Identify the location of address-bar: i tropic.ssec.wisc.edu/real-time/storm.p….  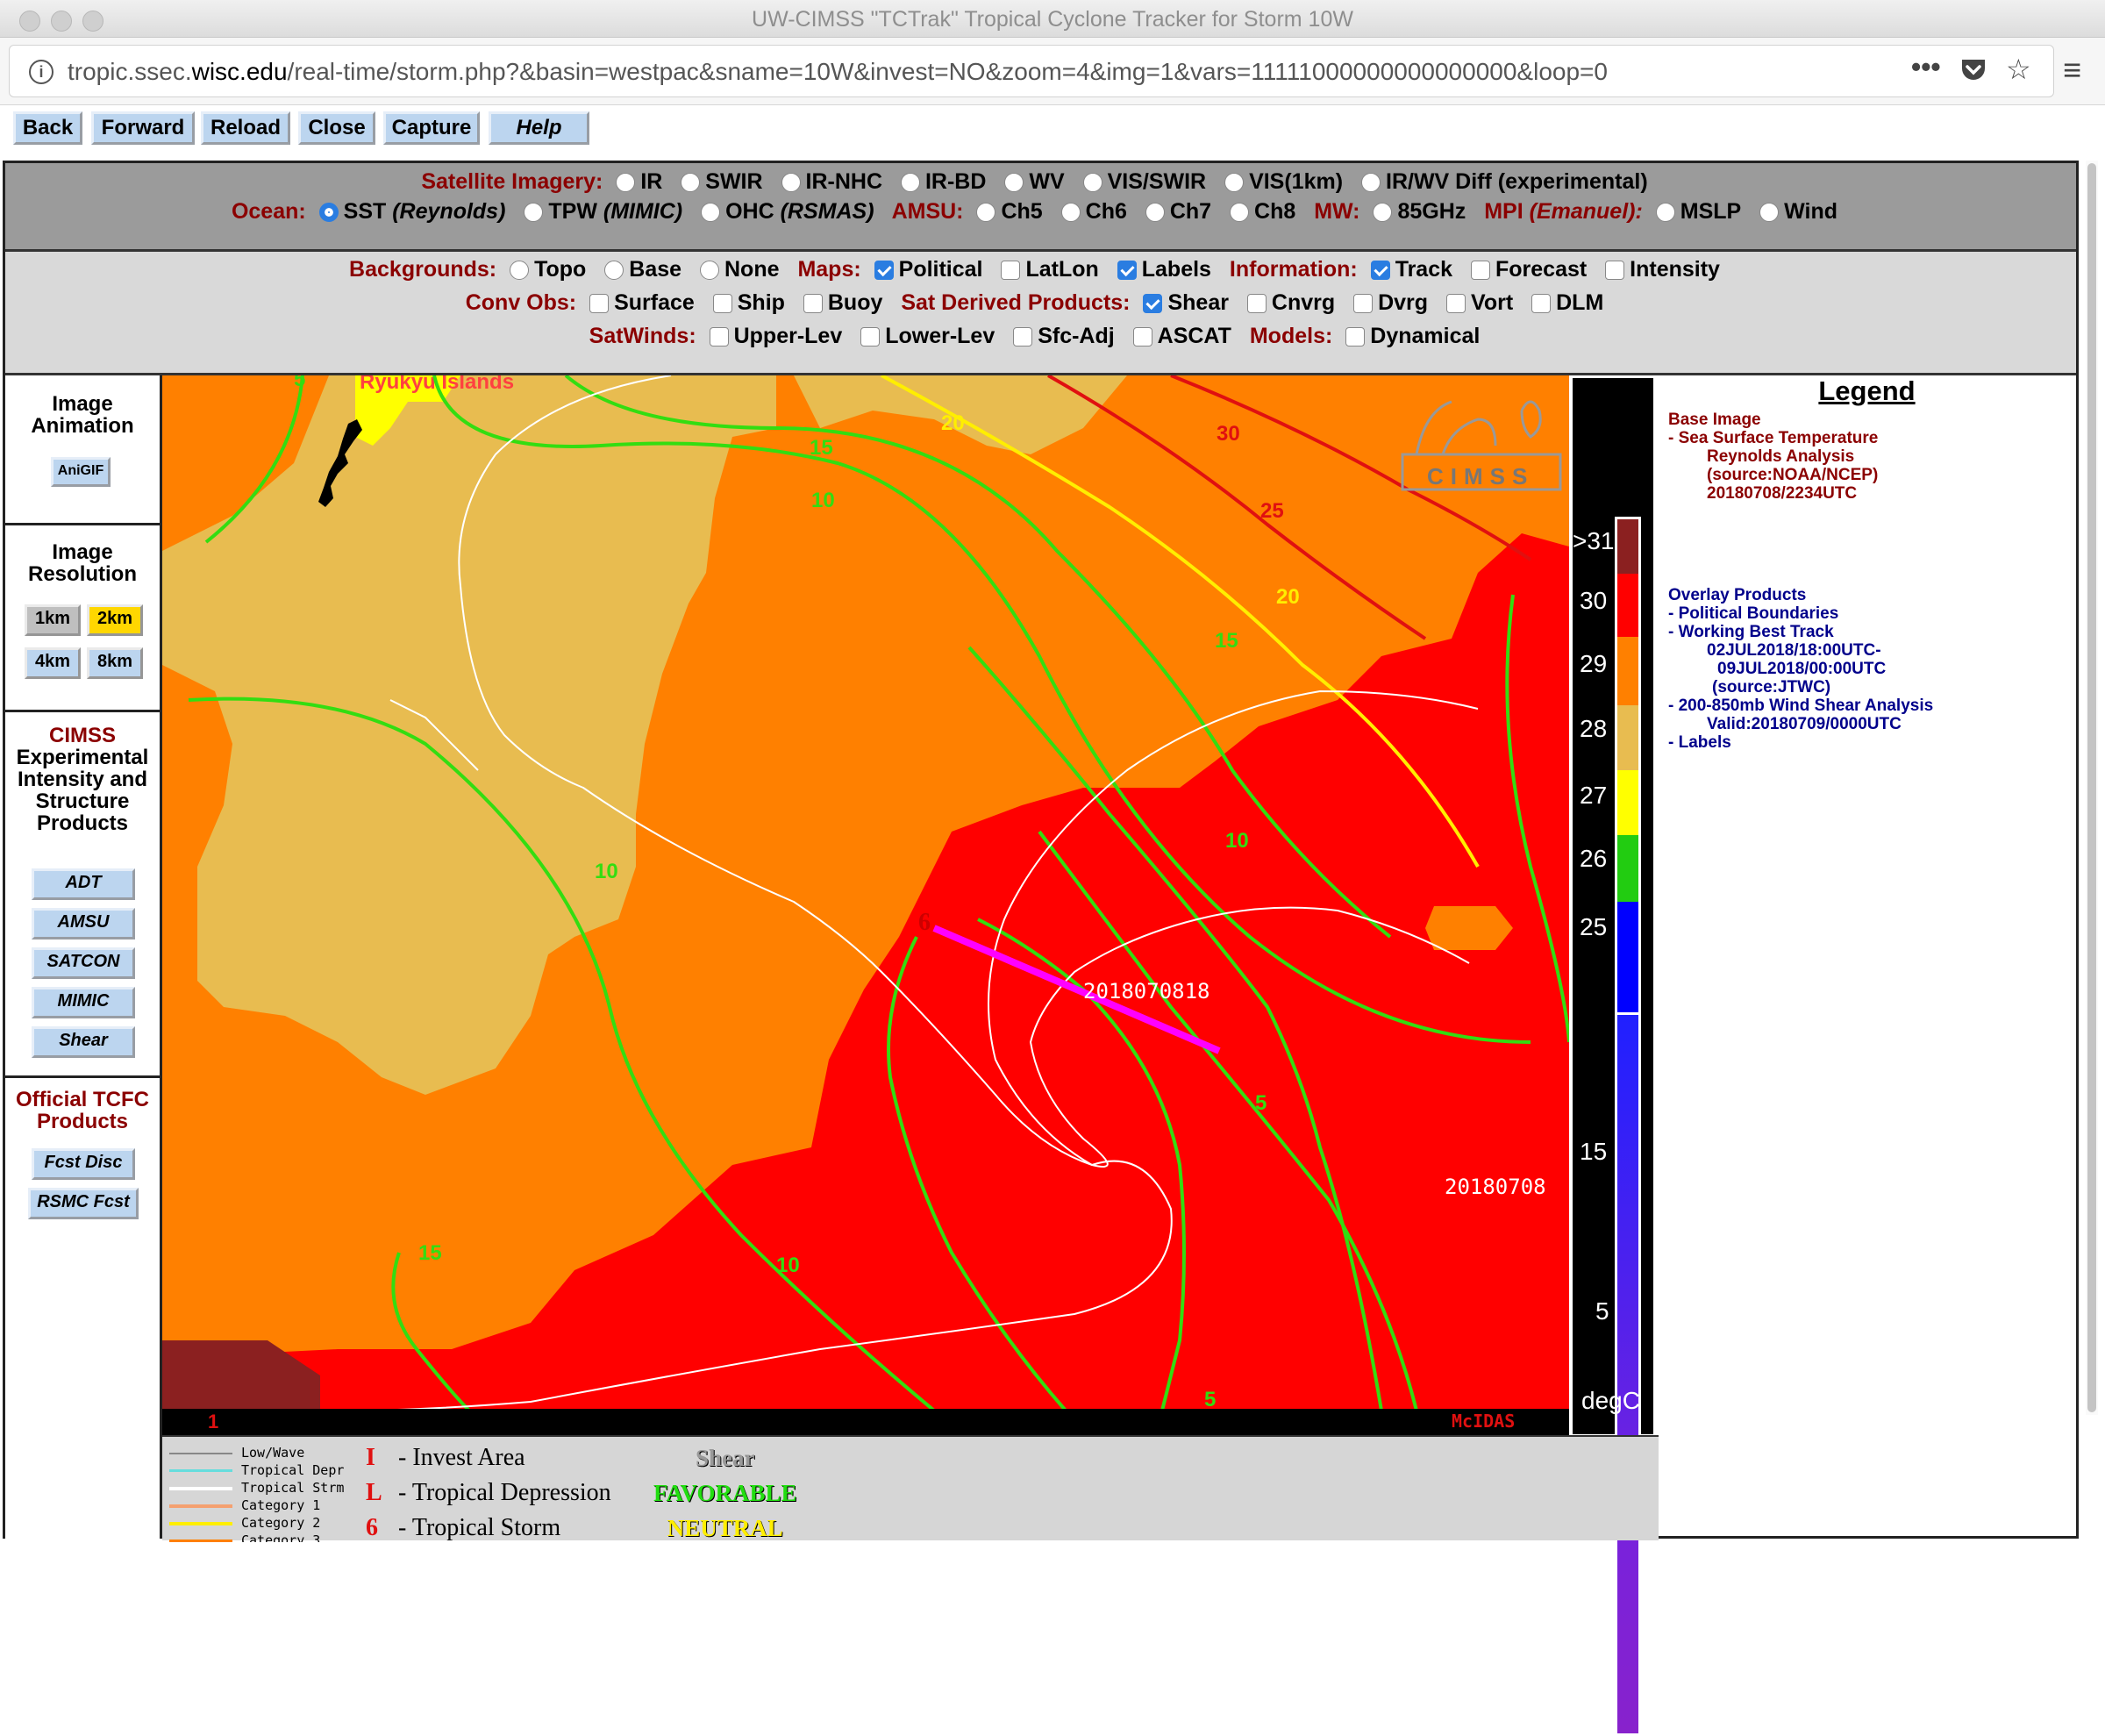
(1031, 71).